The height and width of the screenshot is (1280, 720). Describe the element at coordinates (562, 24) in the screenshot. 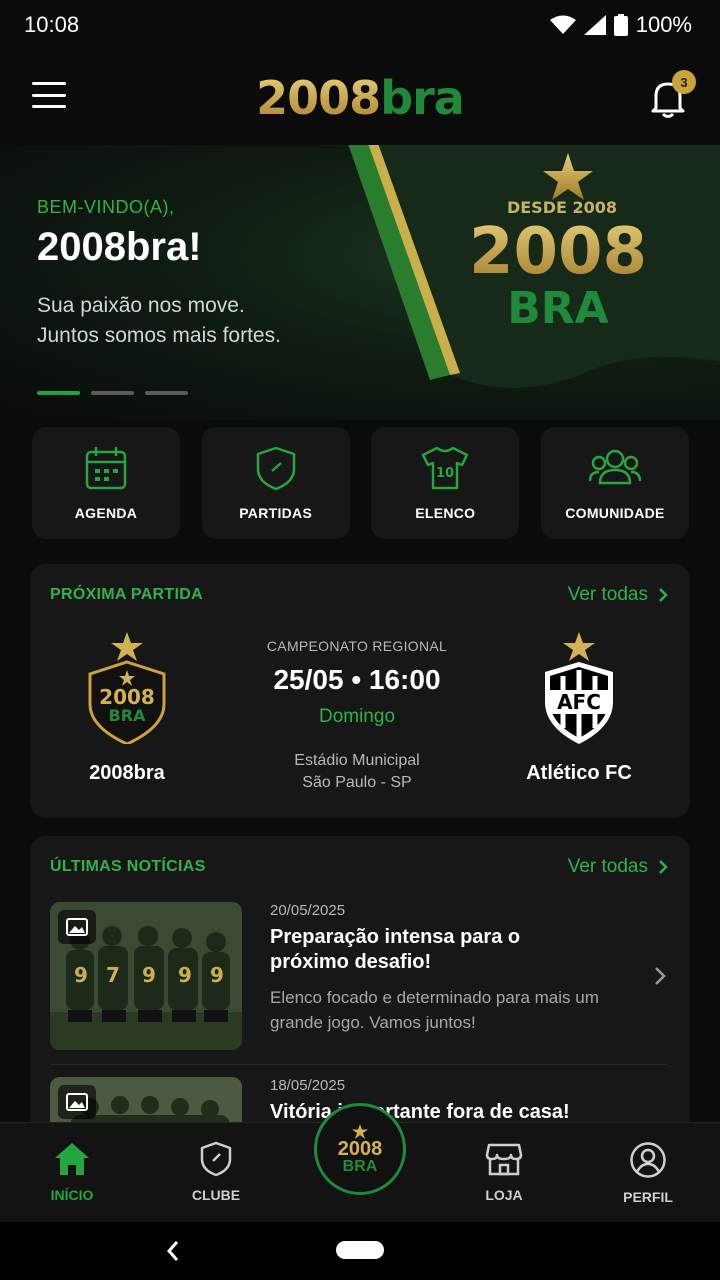

I see `wifi-icon` at that location.